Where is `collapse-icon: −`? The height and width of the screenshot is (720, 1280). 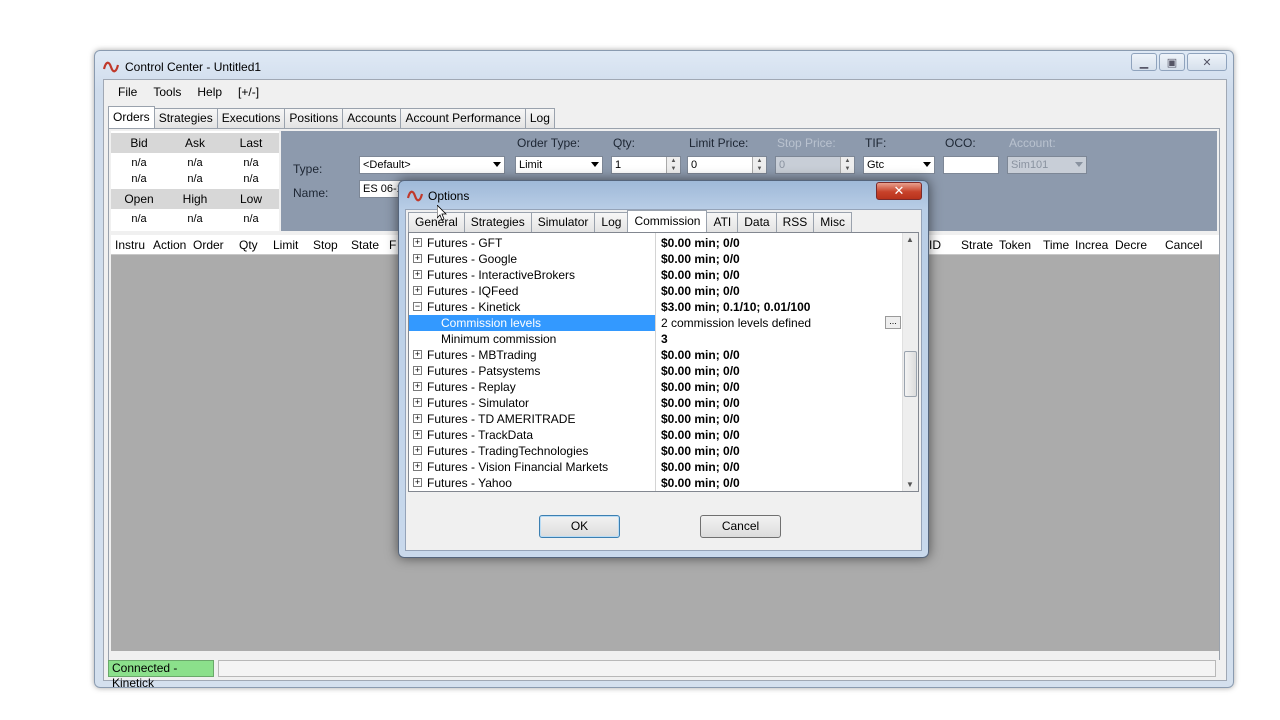 collapse-icon: − is located at coordinates (417, 306).